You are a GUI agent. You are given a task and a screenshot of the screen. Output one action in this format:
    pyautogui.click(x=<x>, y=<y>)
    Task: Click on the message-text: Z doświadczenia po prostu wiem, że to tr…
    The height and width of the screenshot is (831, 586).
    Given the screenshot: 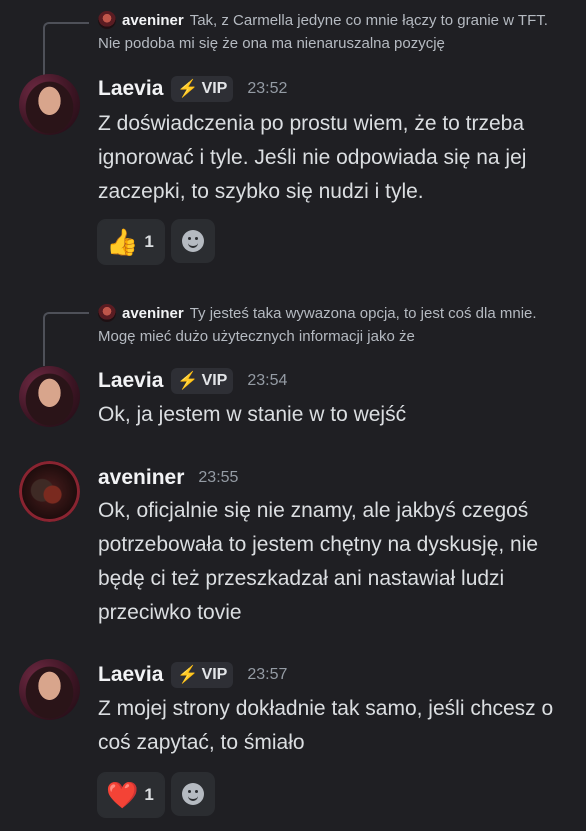 What is the action you would take?
    pyautogui.click(x=312, y=157)
    